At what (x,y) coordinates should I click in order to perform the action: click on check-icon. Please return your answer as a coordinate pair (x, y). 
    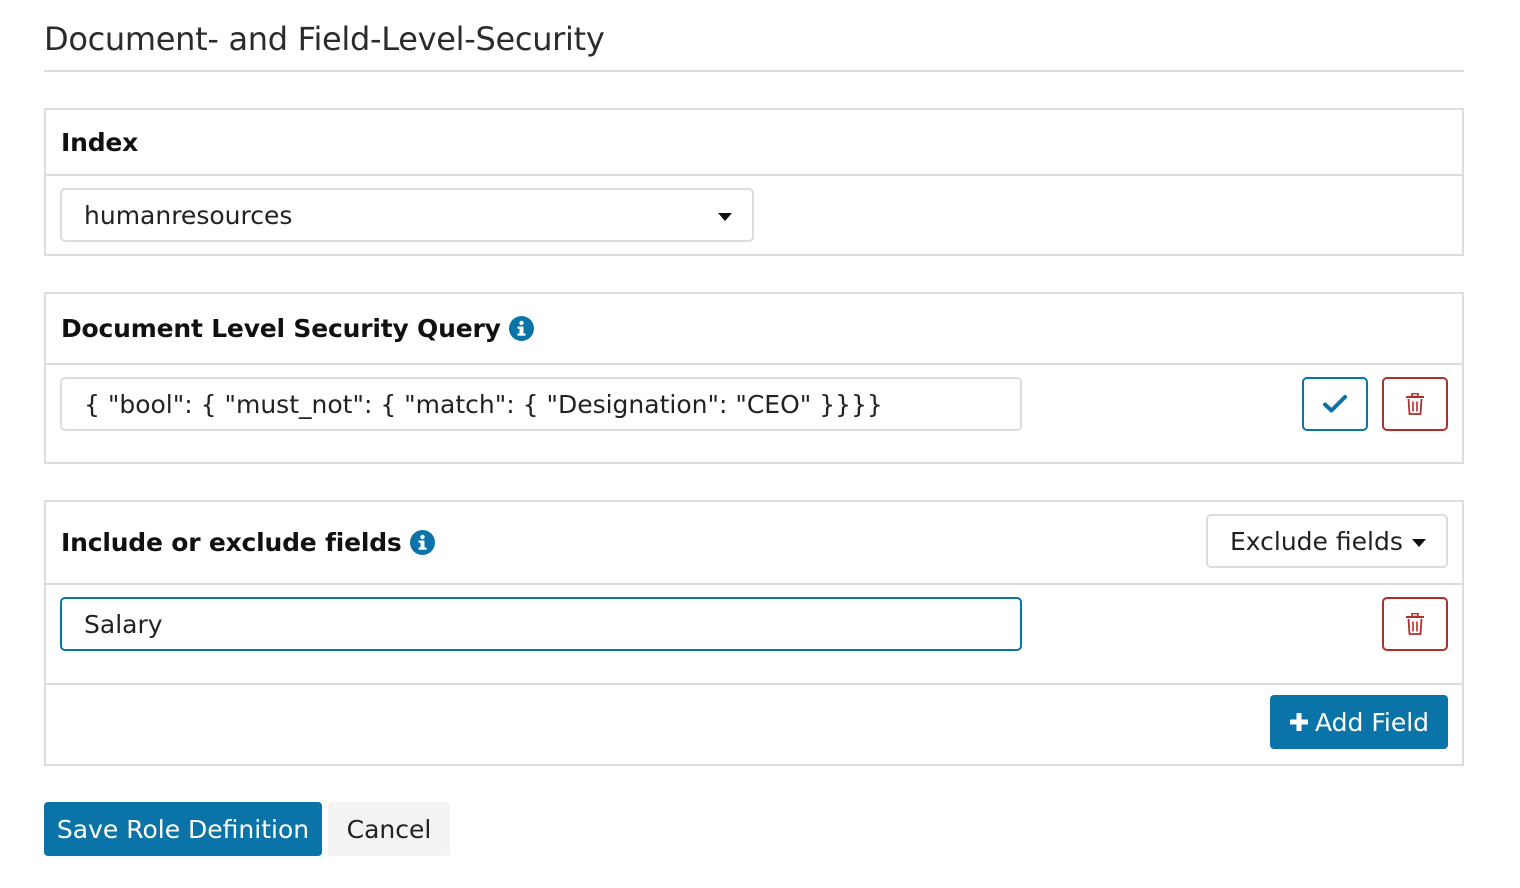
    Looking at the image, I should click on (1335, 404).